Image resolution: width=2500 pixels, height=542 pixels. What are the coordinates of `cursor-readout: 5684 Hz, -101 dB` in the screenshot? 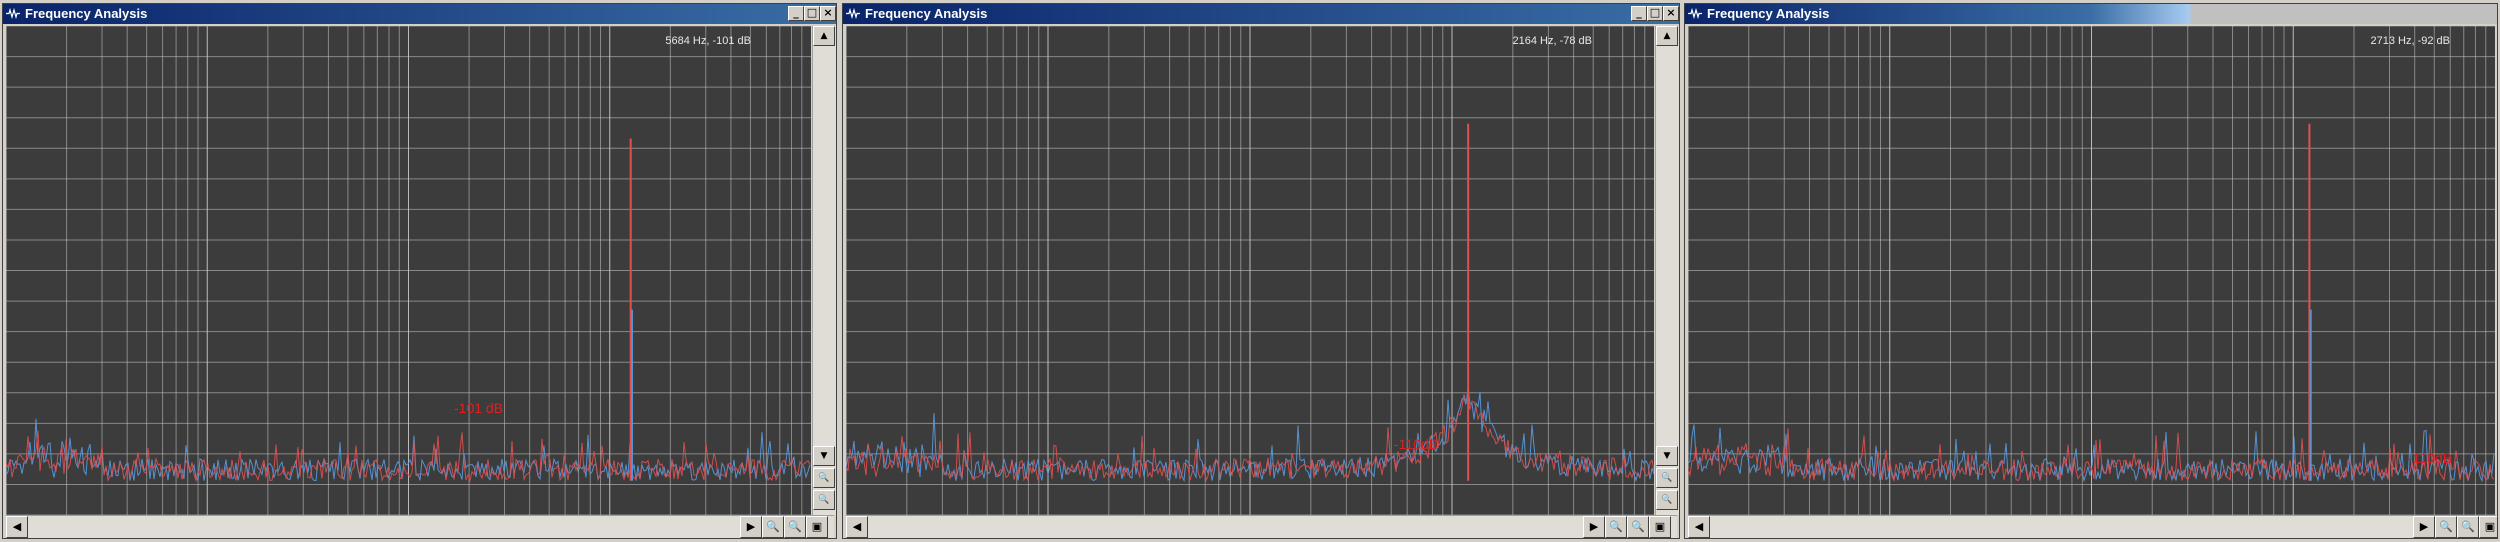 It's located at (708, 41).